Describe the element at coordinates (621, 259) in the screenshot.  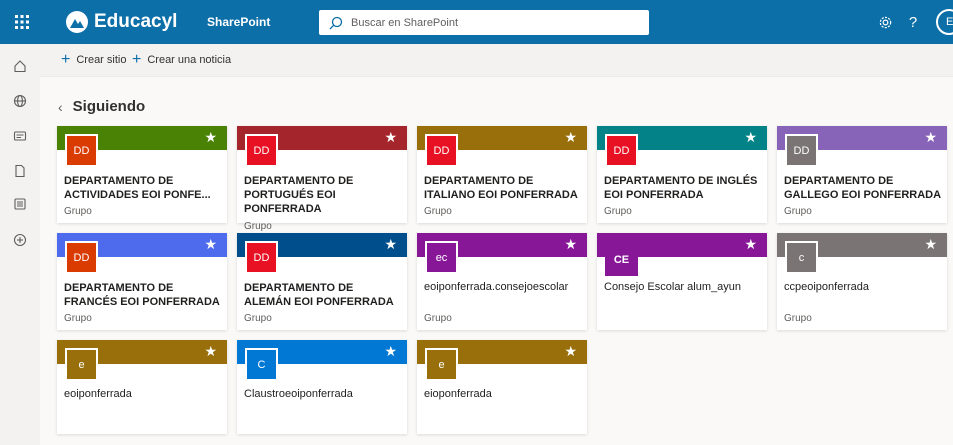
I see `site-logo: CE` at that location.